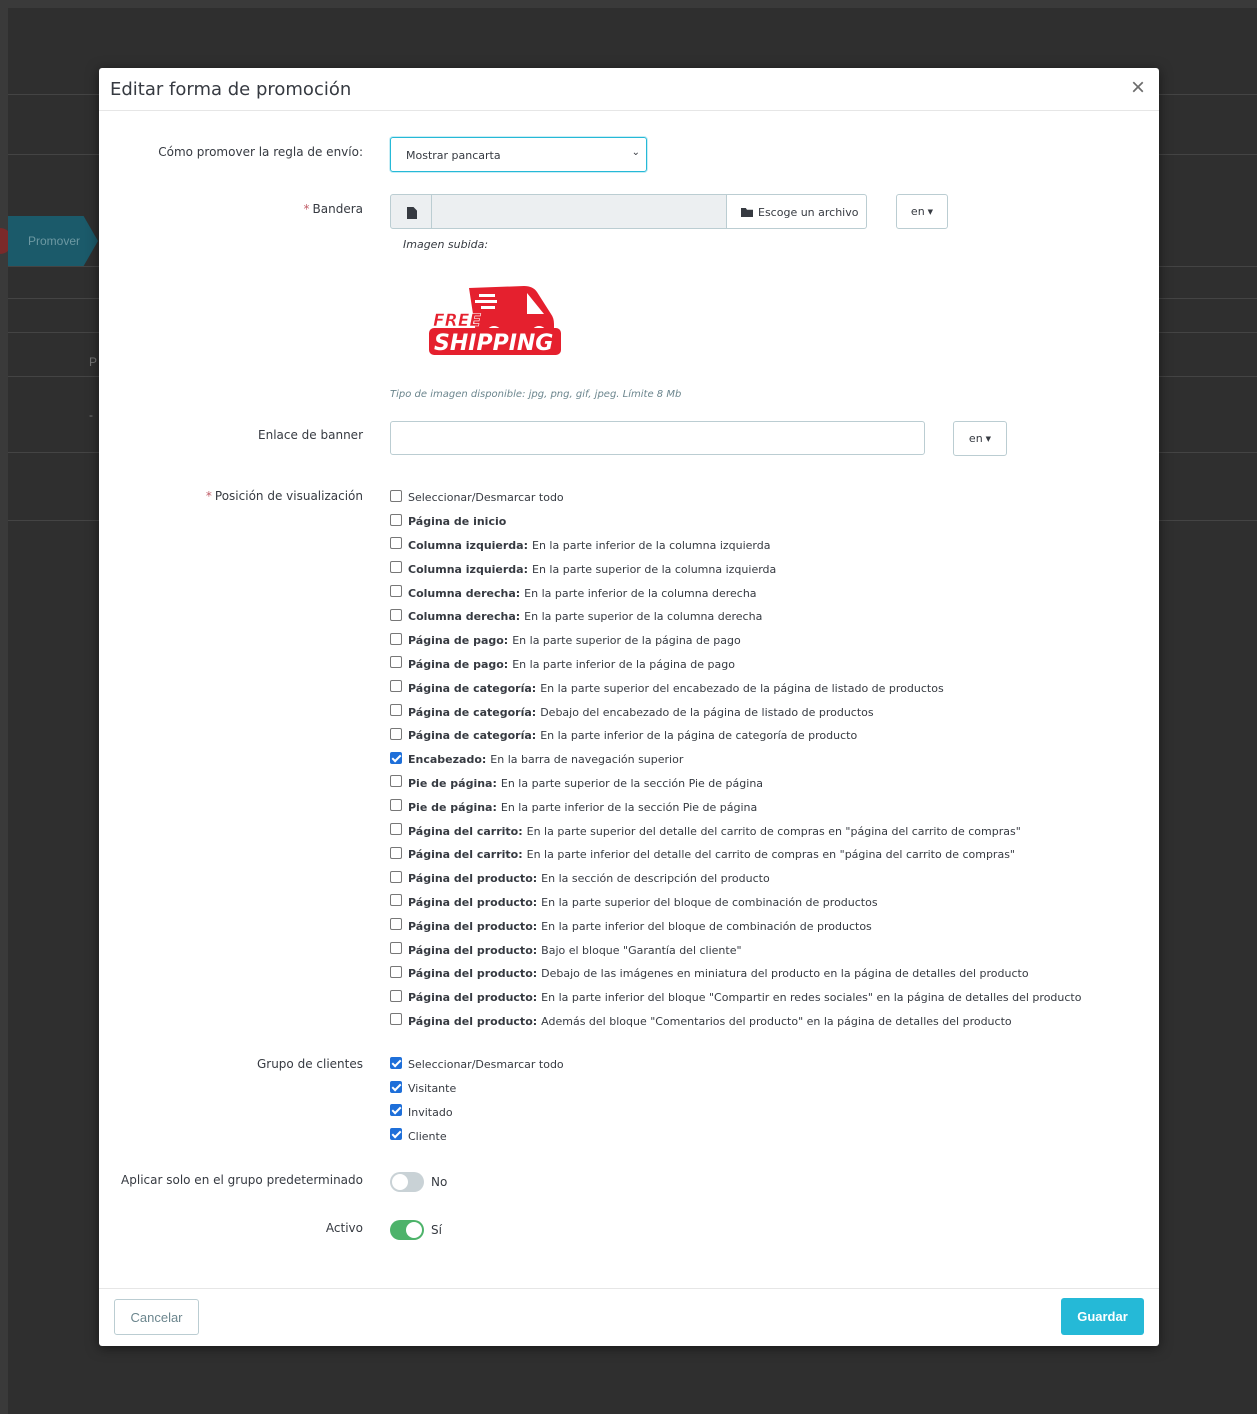  I want to click on background-fragment: -, so click(91, 415).